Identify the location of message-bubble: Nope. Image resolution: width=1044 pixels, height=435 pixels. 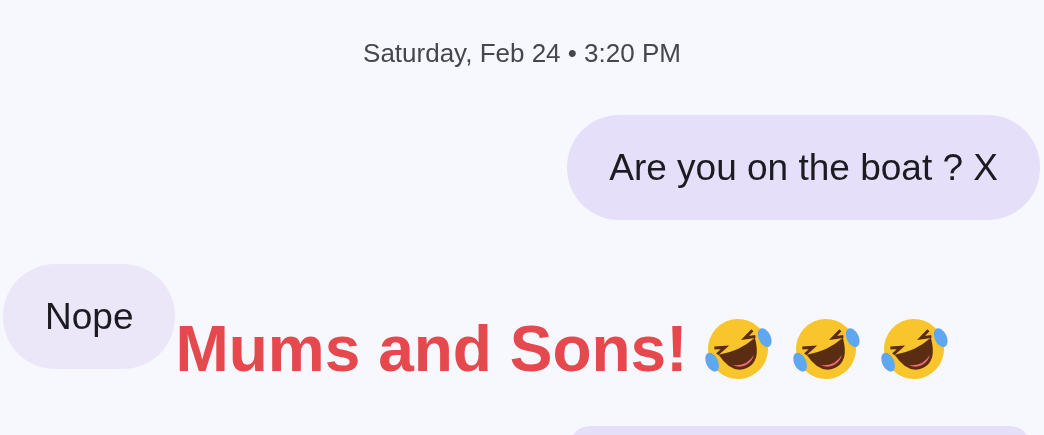
(89, 316).